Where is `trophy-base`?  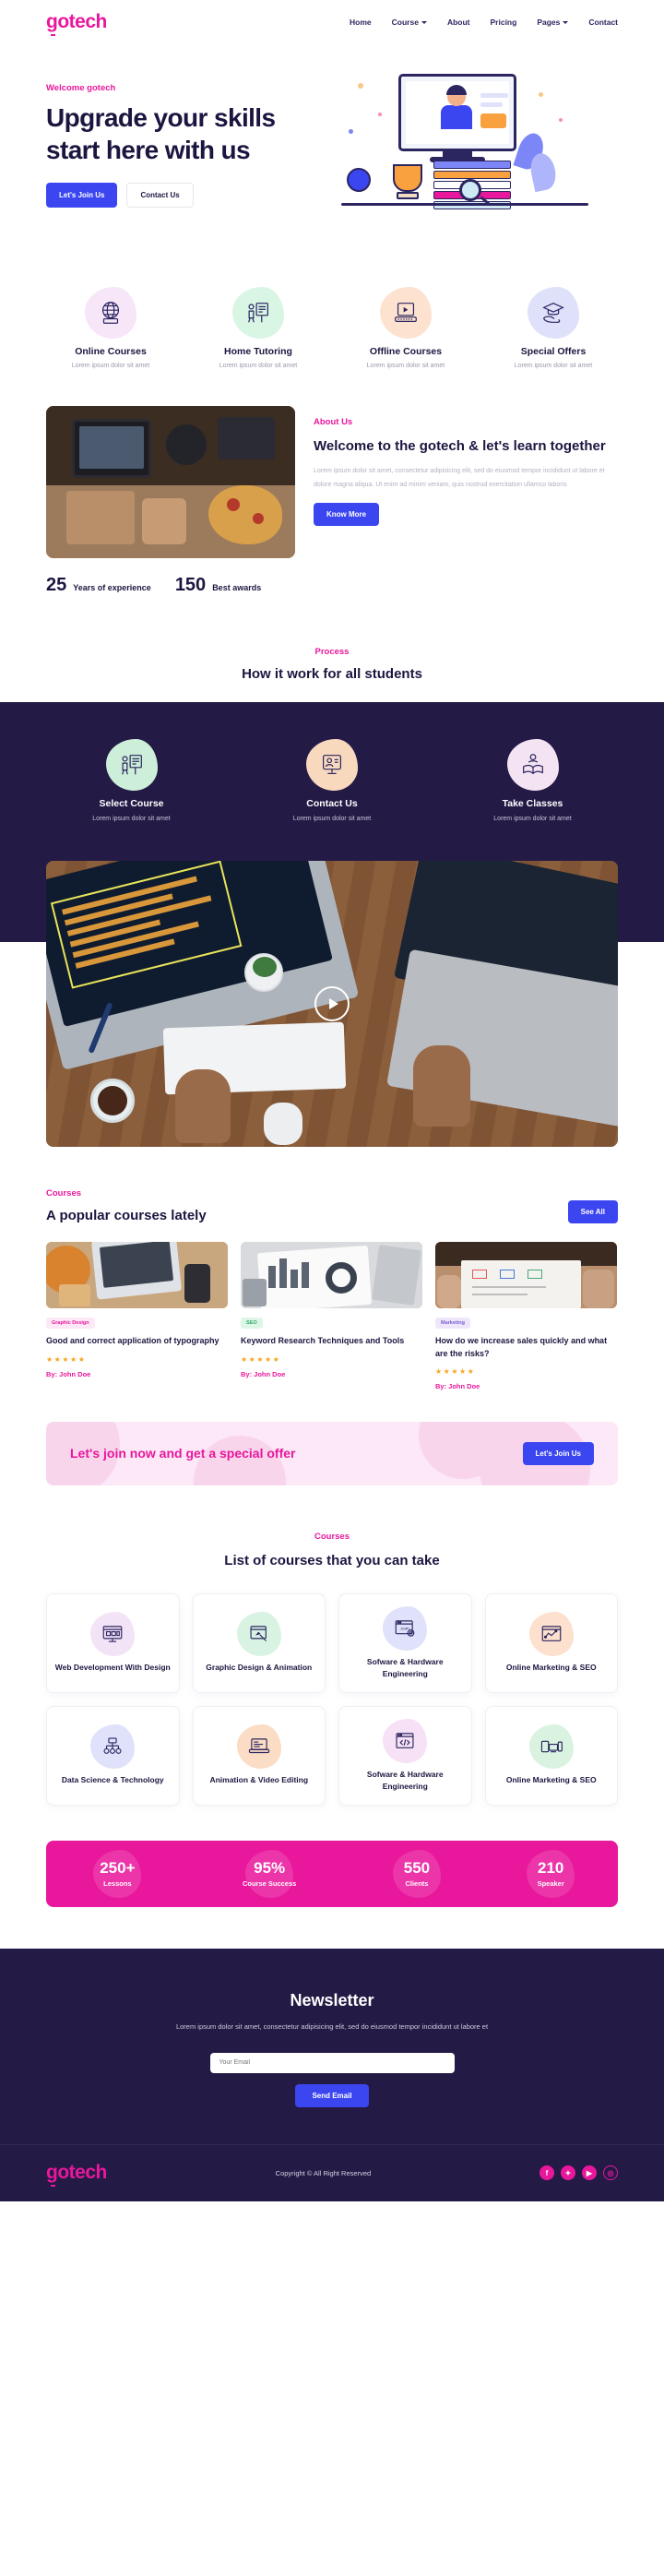 trophy-base is located at coordinates (408, 195).